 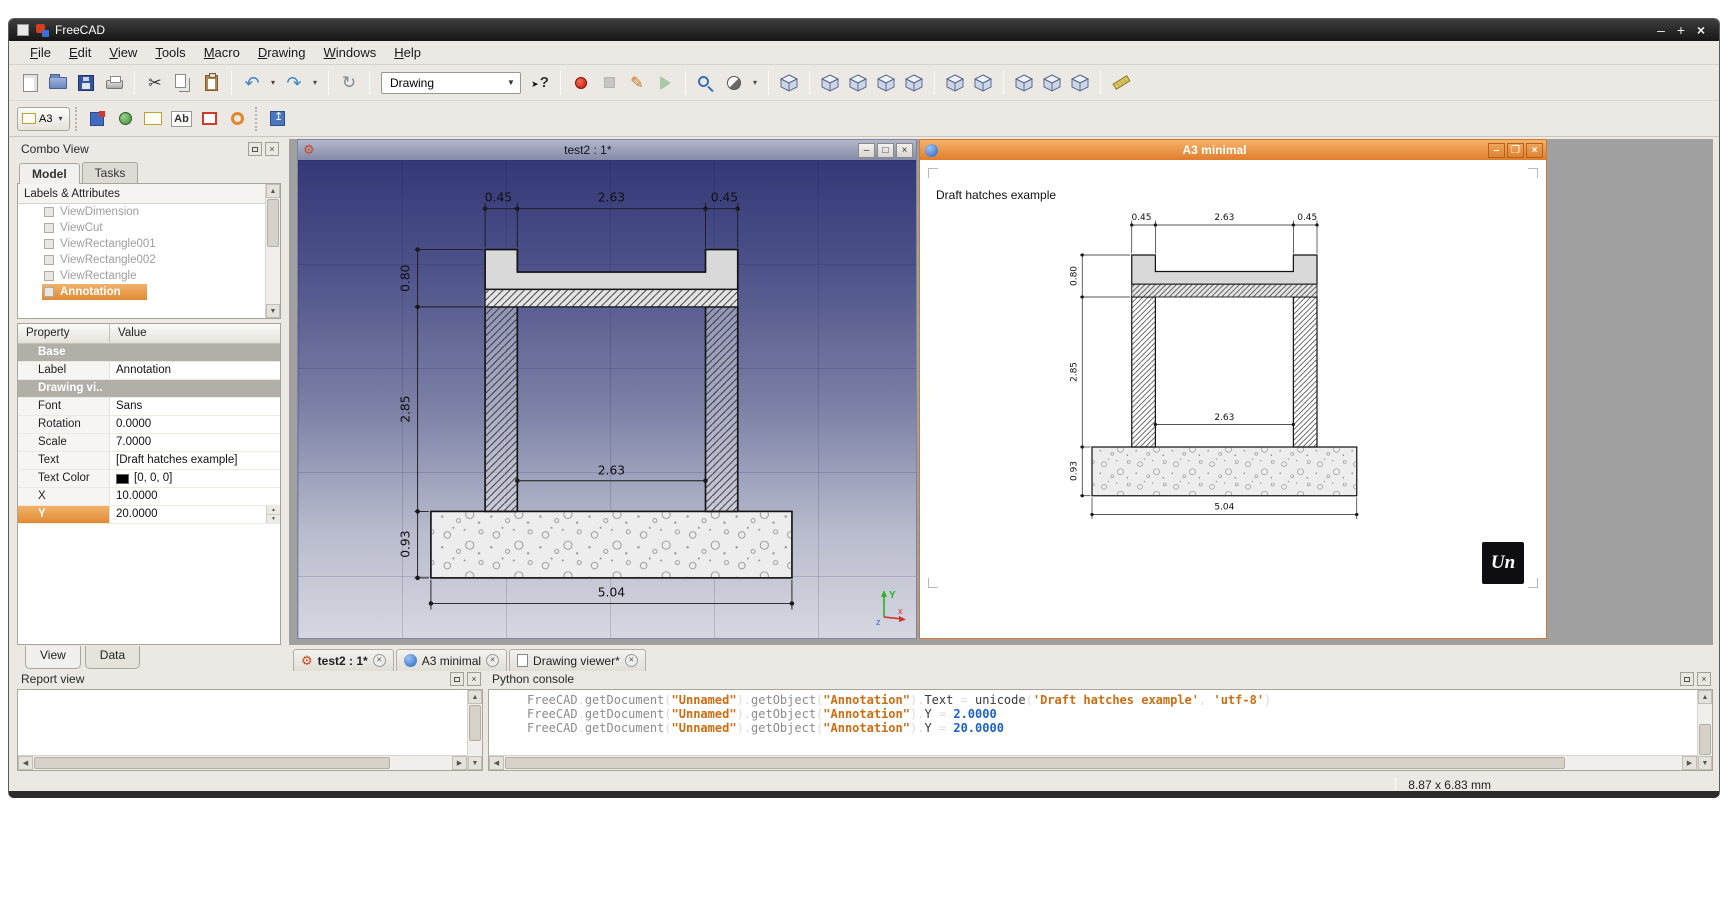 I want to click on property-value: Sans, so click(x=195, y=406).